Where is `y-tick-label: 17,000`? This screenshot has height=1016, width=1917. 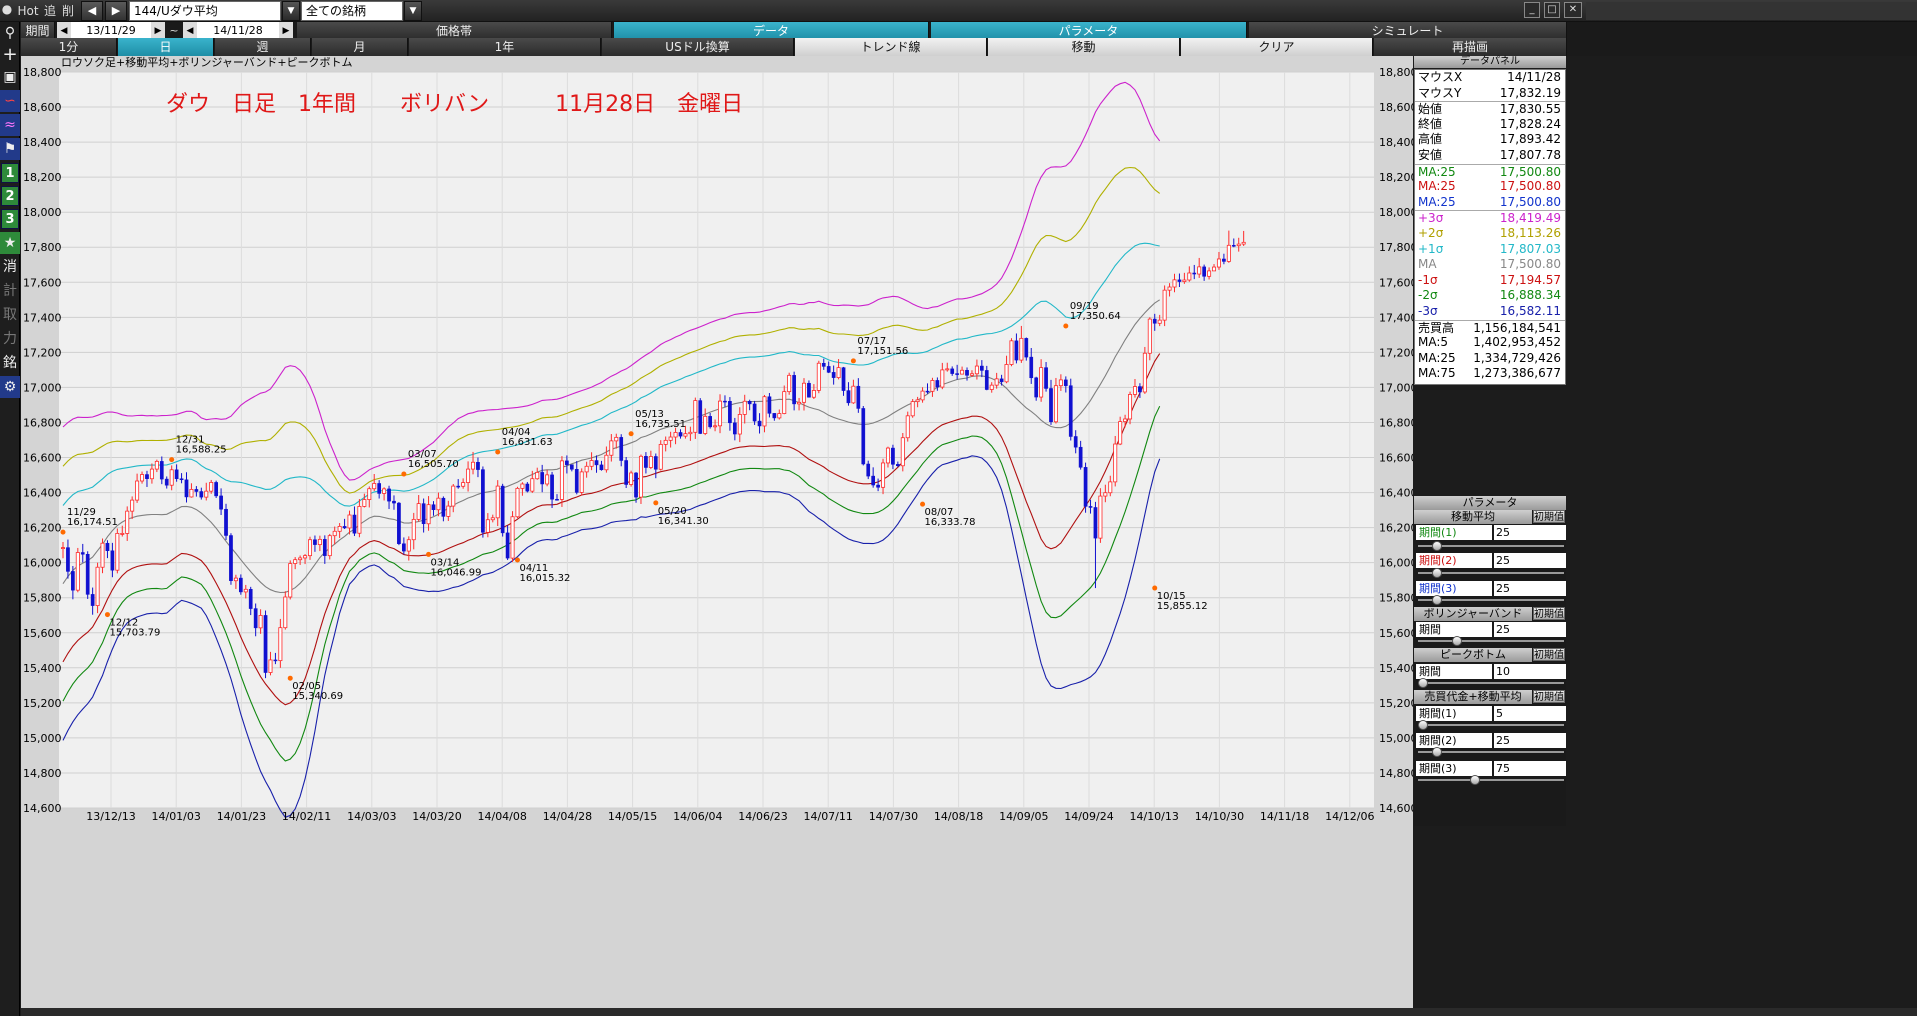 y-tick-label: 17,000 is located at coordinates (42, 387).